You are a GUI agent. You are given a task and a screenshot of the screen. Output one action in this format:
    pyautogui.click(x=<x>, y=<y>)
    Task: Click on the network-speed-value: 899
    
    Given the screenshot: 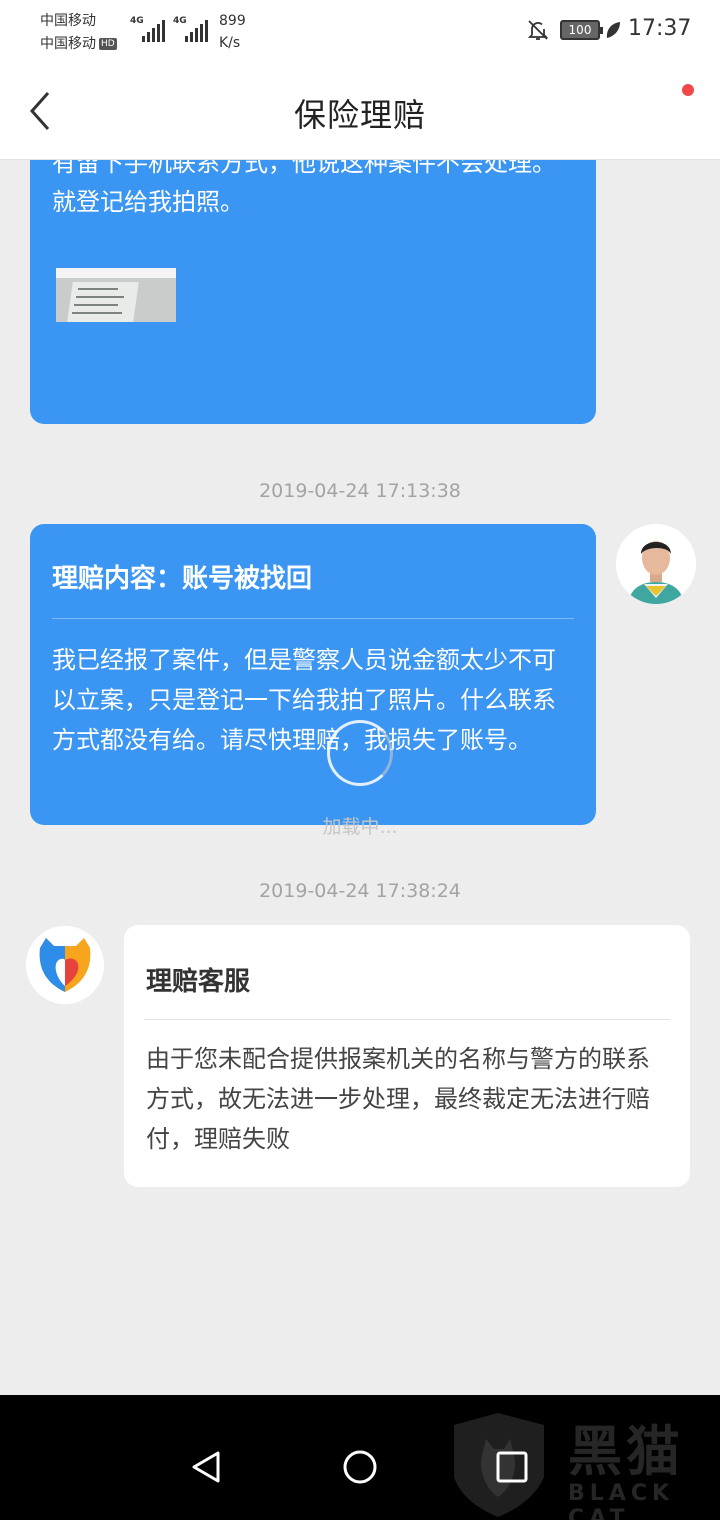 What is the action you would take?
    pyautogui.click(x=232, y=21)
    